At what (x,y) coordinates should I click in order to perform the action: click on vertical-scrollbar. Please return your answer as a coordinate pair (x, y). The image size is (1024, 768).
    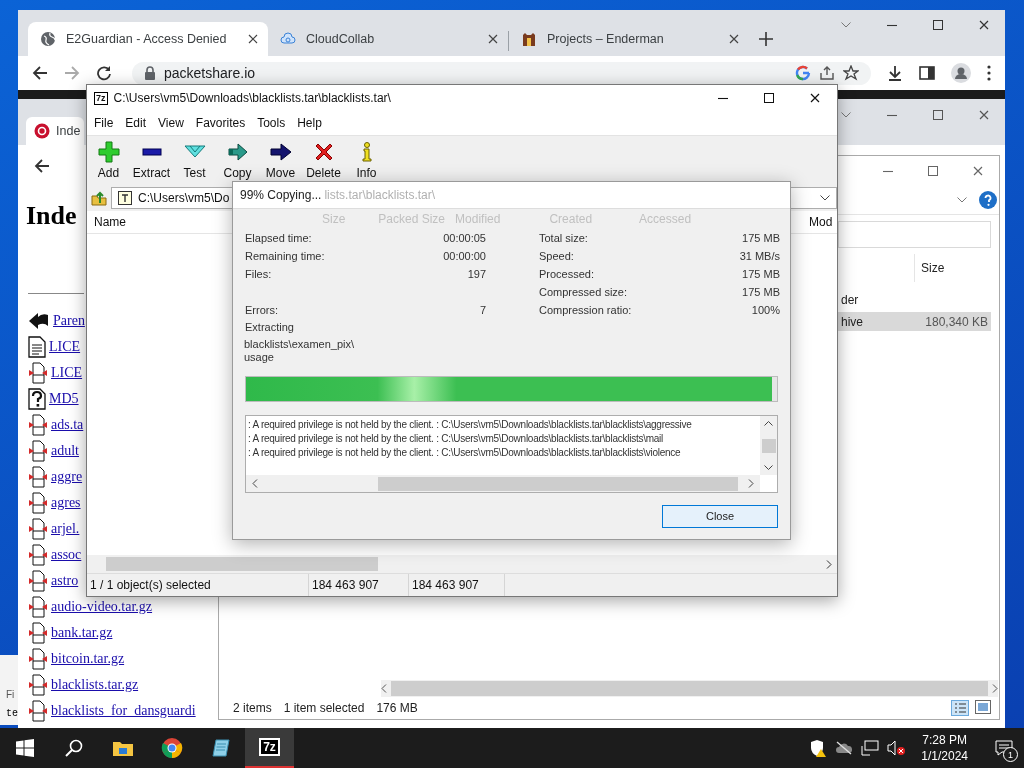
    Looking at the image, I should click on (768, 445).